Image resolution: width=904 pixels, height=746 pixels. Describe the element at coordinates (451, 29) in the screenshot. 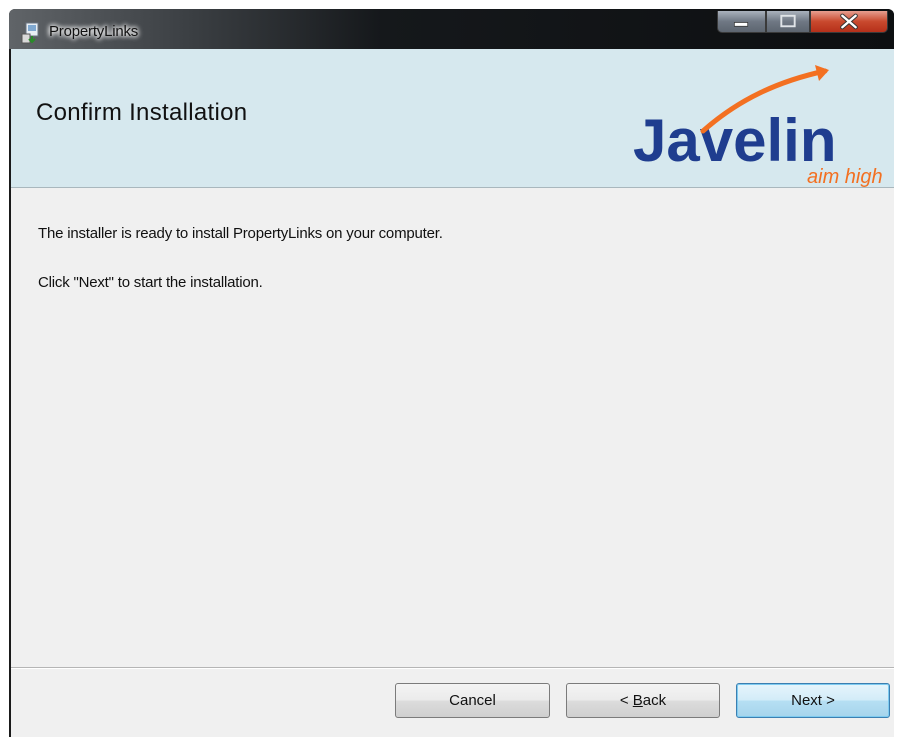

I see `title-bar: PropertyLinks` at that location.